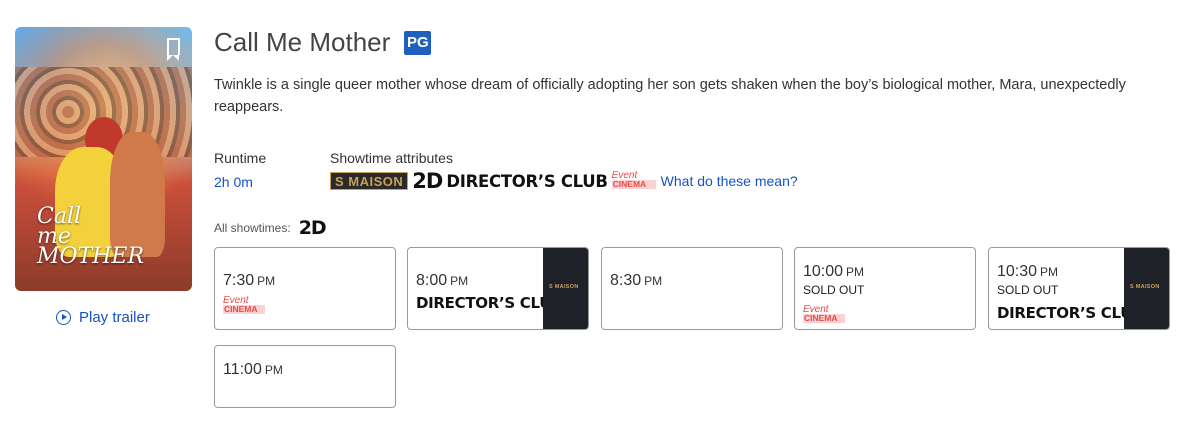  I want to click on poster-figure, so click(137, 194).